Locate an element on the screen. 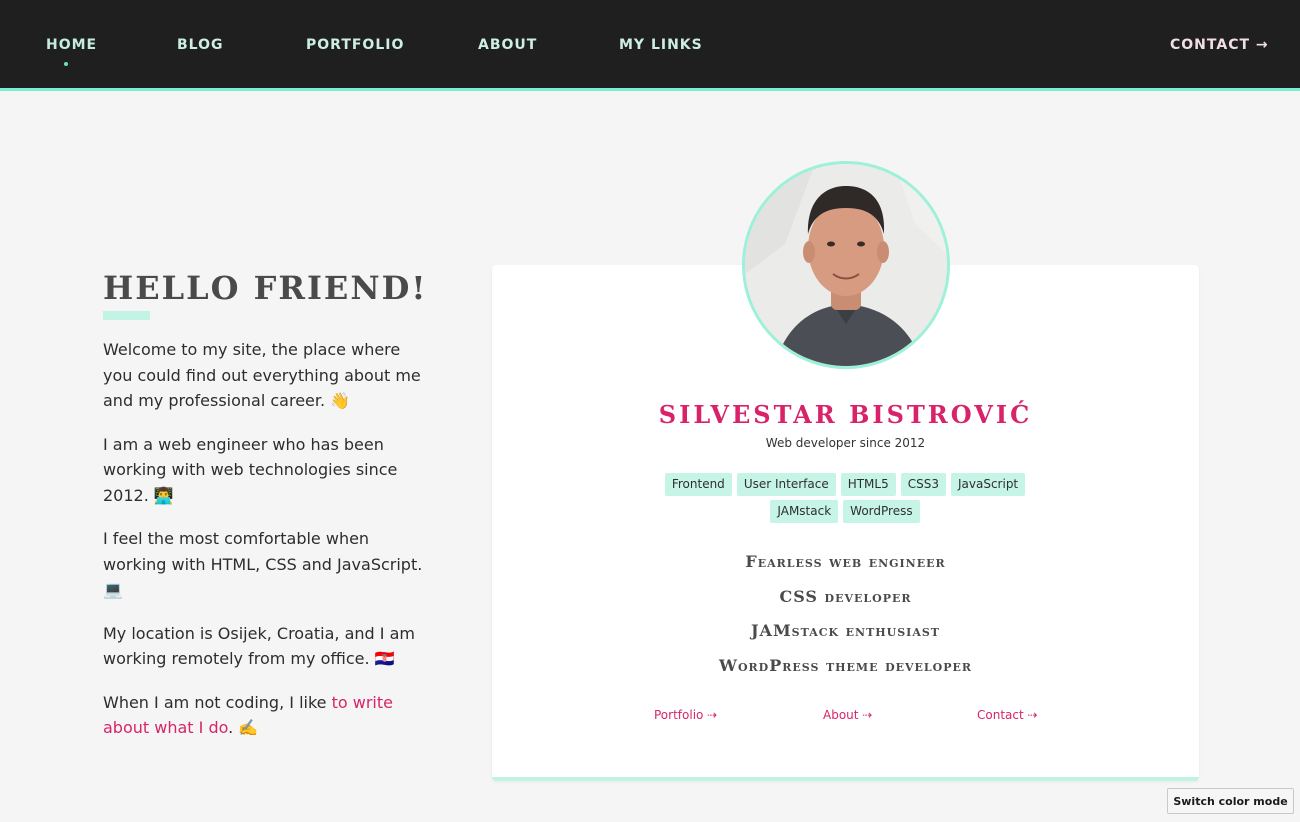 The height and width of the screenshot is (822, 1300). role-item: WordPress theme developer is located at coordinates (845, 665).